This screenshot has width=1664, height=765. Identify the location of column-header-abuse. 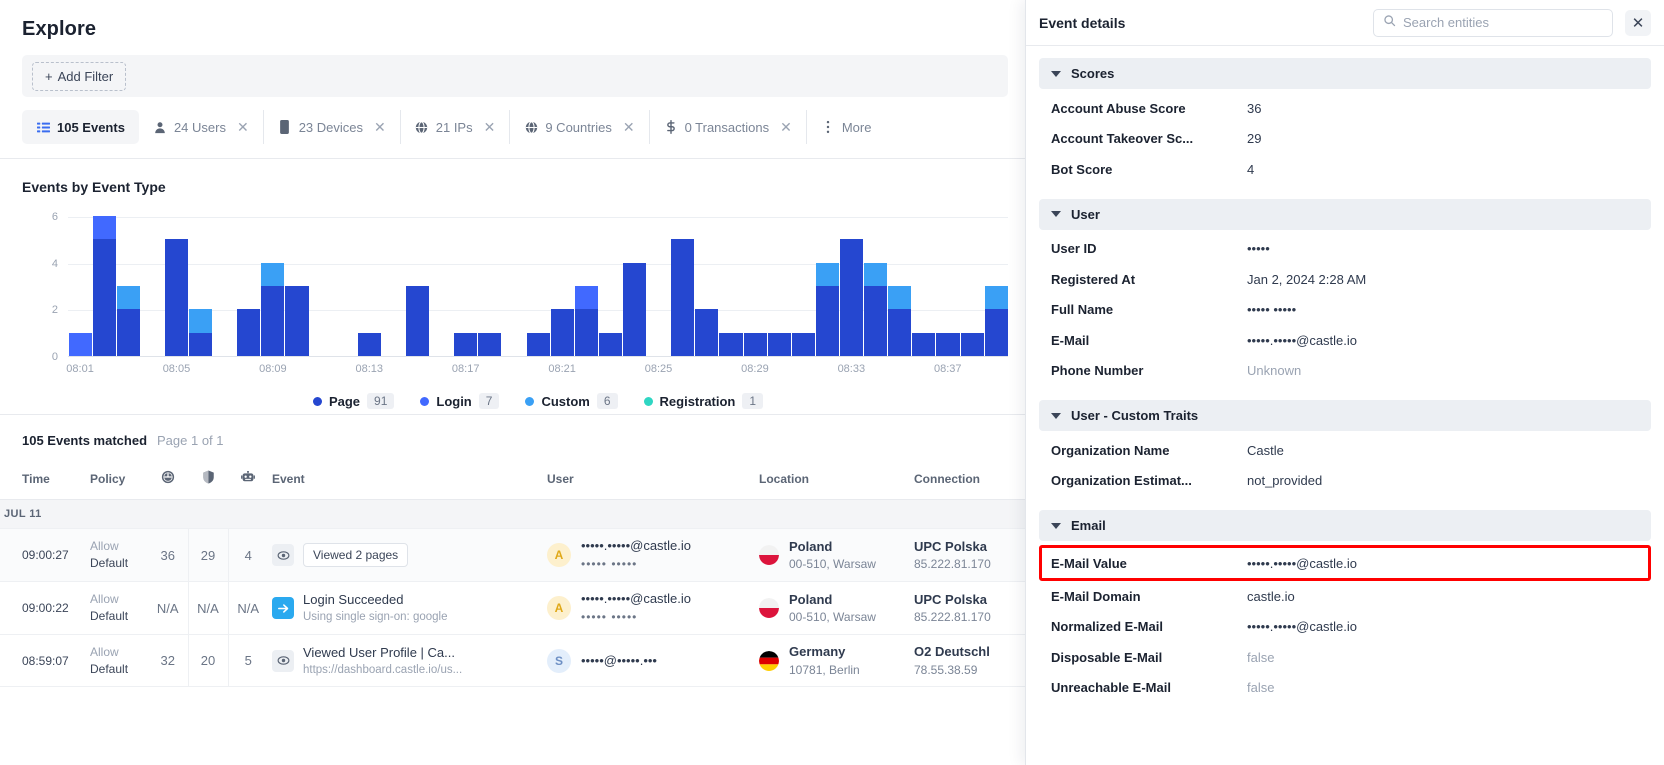
(168, 482).